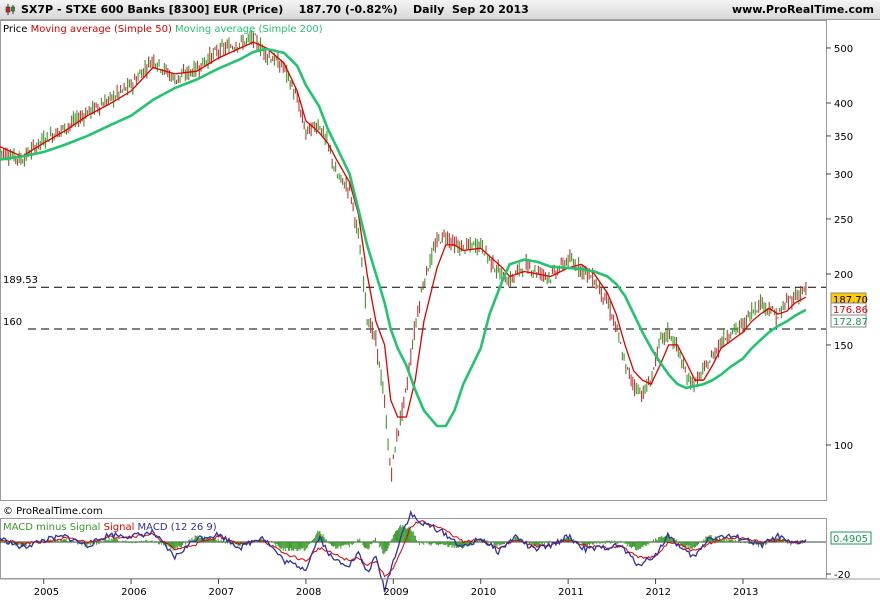 Image resolution: width=880 pixels, height=600 pixels. What do you see at coordinates (483, 592) in the screenshot?
I see `x-tick-label: 2010` at bounding box center [483, 592].